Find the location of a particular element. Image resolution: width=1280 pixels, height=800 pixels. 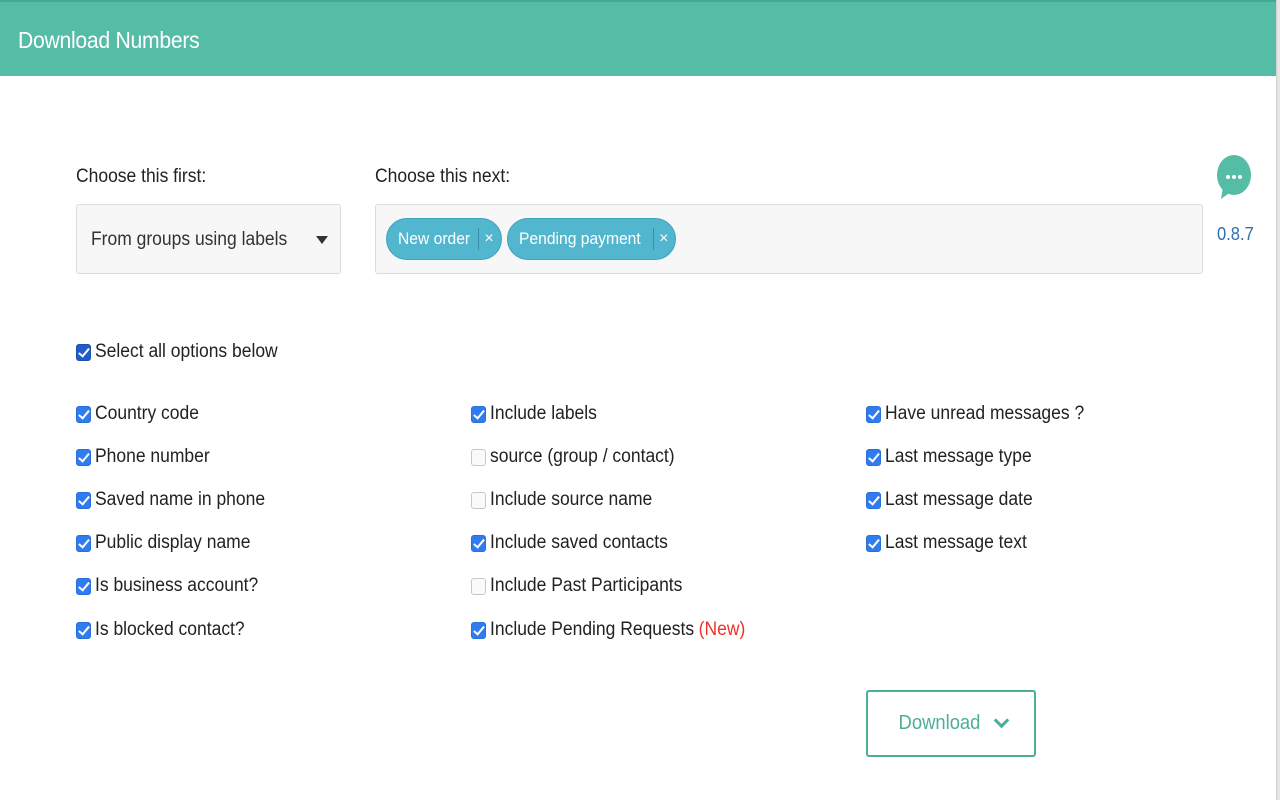

option-saved-name: Saved name in phone is located at coordinates (178, 500).